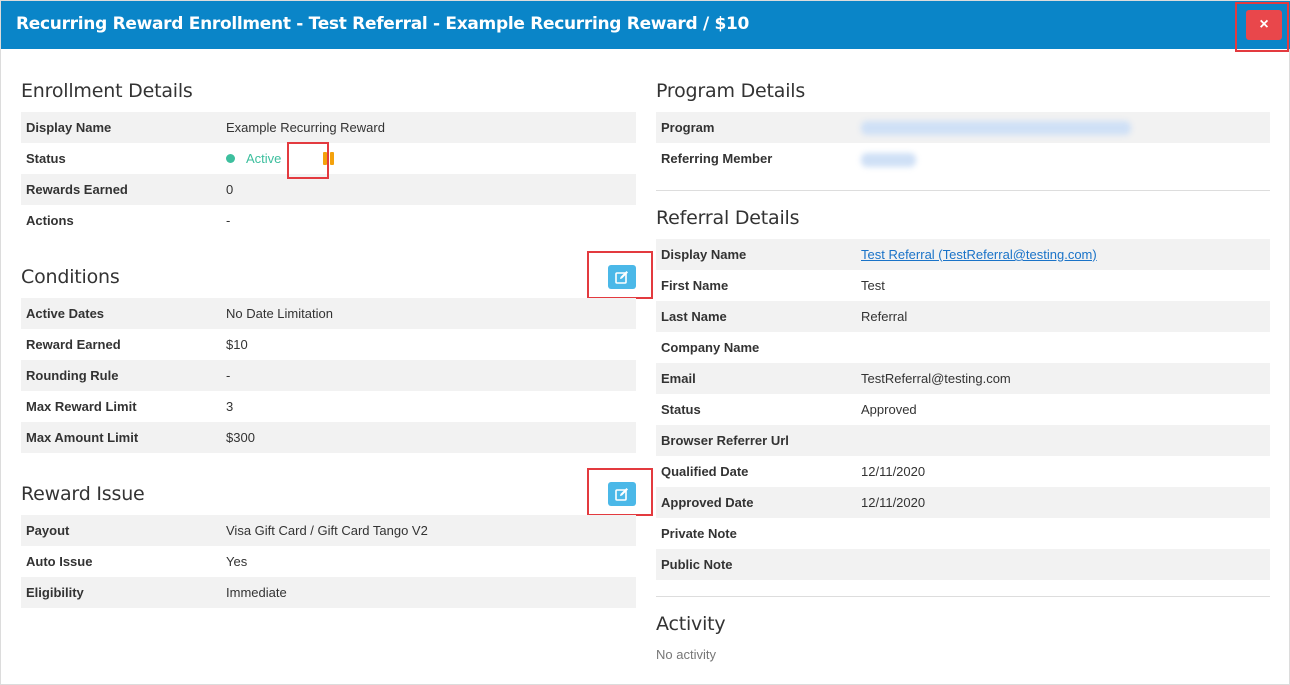 This screenshot has width=1290, height=685. Describe the element at coordinates (699, 533) in the screenshot. I see `row-label: Private Note` at that location.